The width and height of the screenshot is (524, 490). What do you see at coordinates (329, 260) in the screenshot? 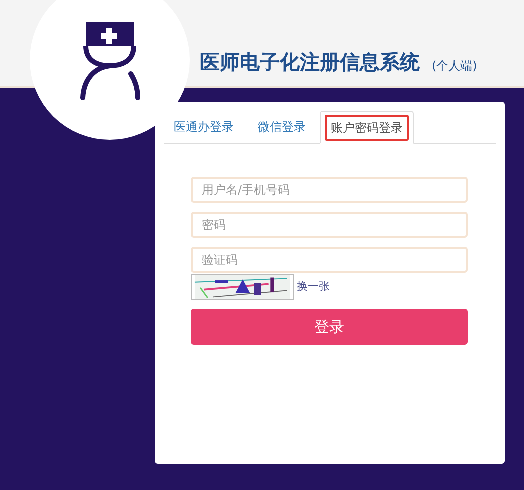
I see `input-field: 验证码` at bounding box center [329, 260].